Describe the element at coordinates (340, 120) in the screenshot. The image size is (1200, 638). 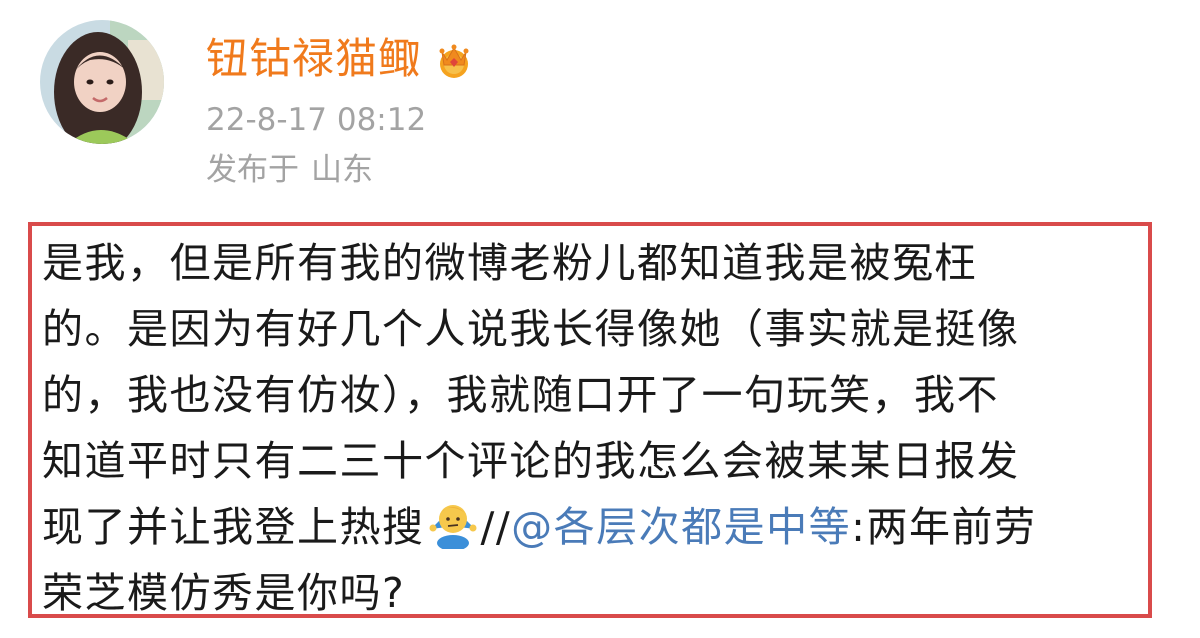
I see `post-timestamp: 22-8-17 08:12` at that location.